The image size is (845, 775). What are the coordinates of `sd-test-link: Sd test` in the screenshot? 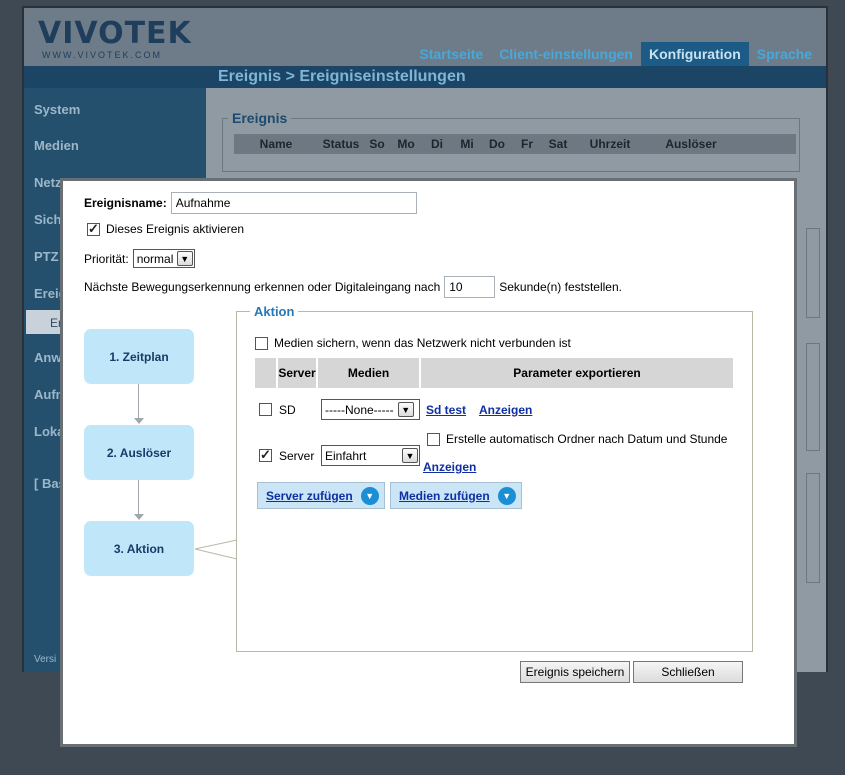 It's located at (446, 410).